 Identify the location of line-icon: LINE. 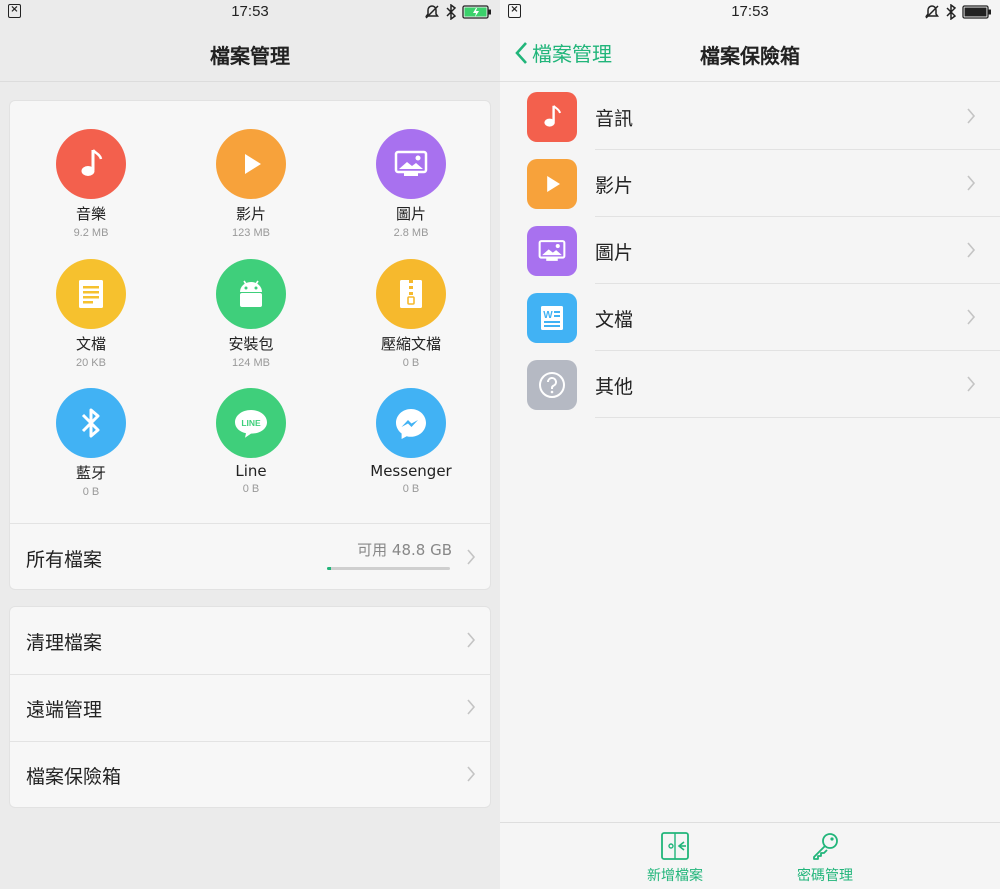
(251, 423).